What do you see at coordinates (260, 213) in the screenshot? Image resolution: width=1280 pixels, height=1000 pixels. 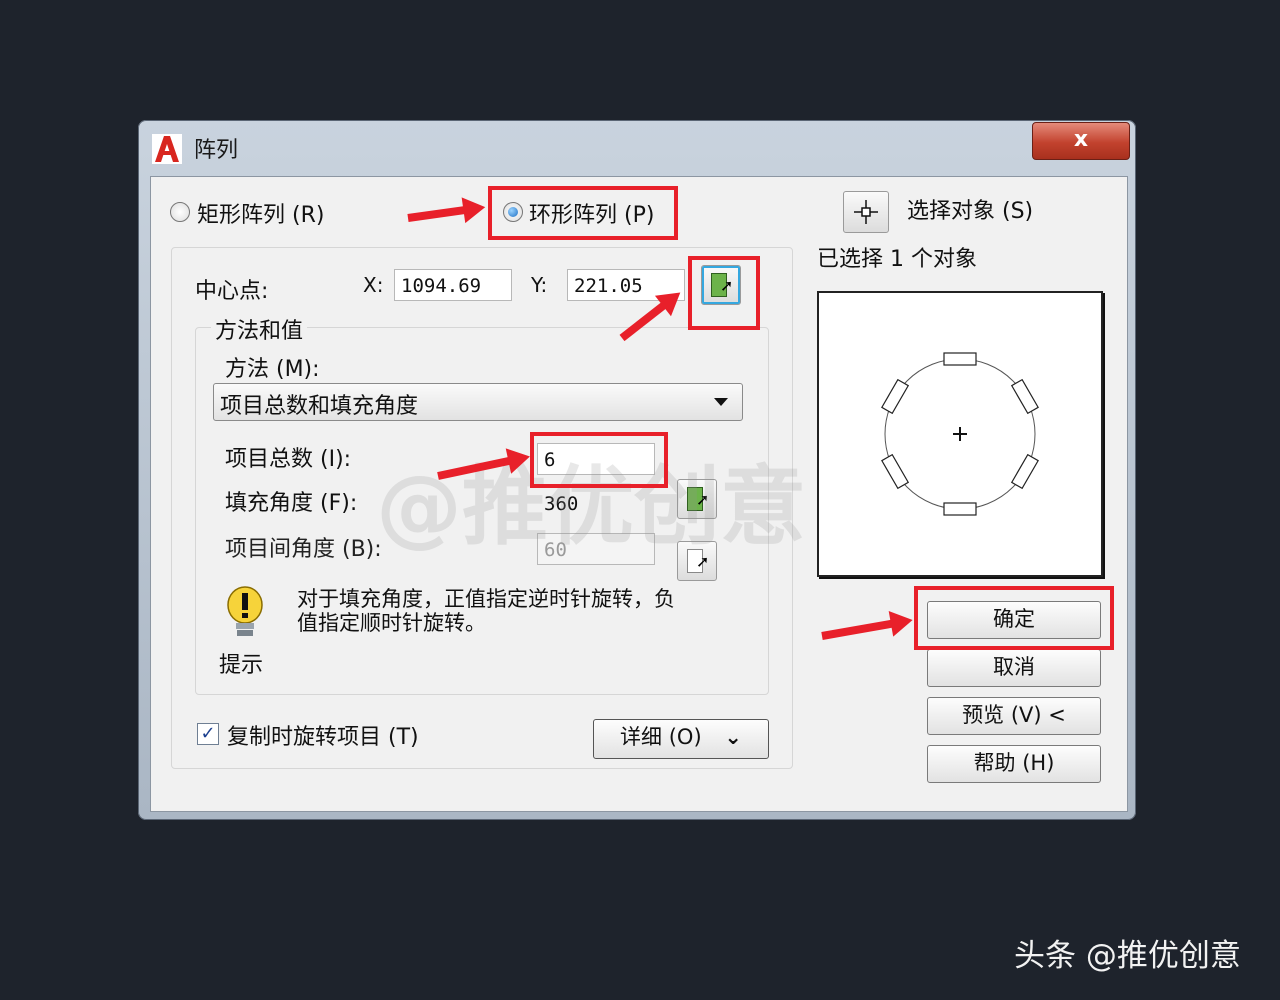 I see `rect-array-label: 矩形阵列 (R)` at bounding box center [260, 213].